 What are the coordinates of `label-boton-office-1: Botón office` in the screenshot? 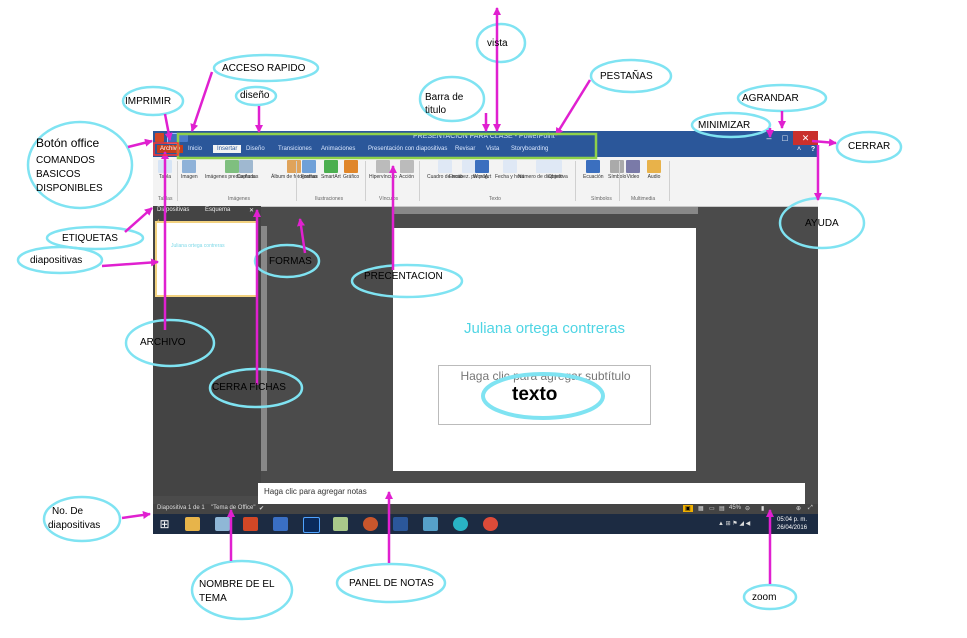 It's located at (68, 143).